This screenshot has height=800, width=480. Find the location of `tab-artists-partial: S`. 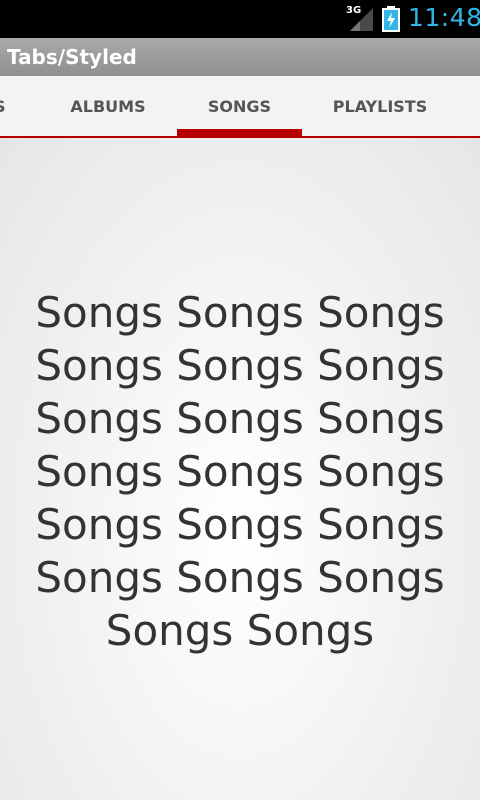

tab-artists-partial: S is located at coordinates (5, 106).